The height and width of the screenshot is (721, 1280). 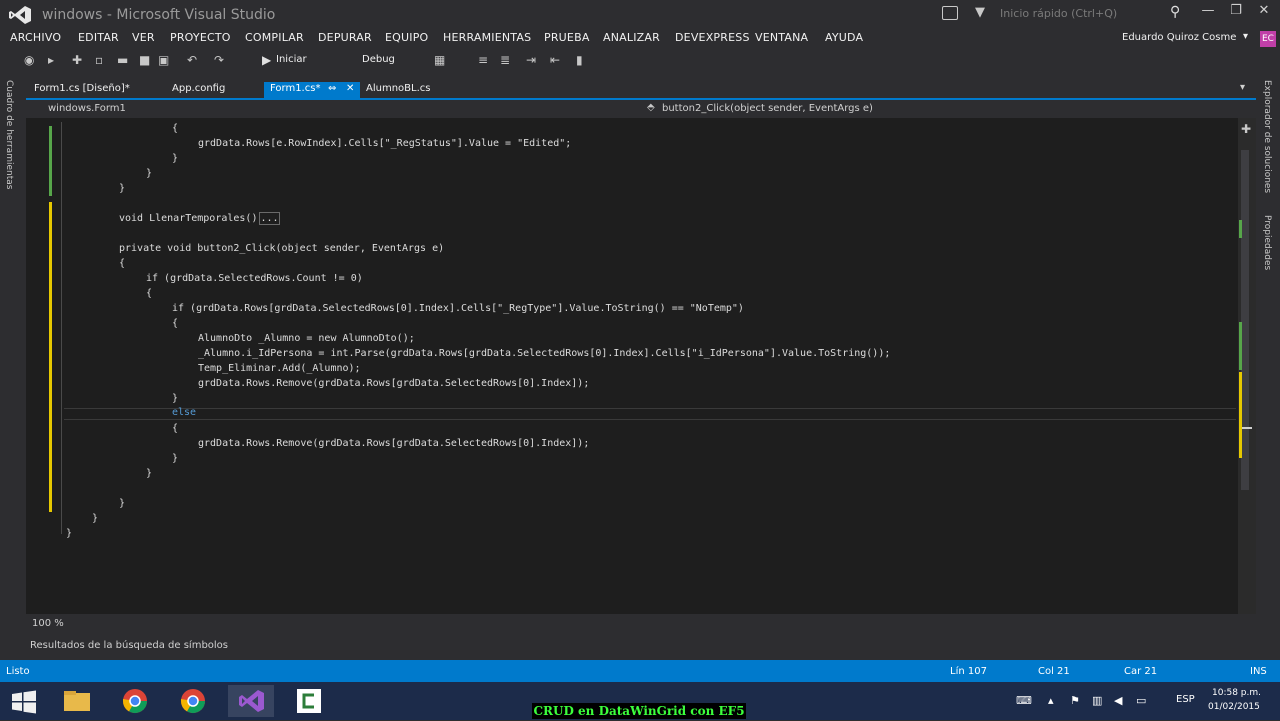 What do you see at coordinates (82, 90) in the screenshot?
I see `tab-form1-designer: Form1.cs [Diseño]*` at bounding box center [82, 90].